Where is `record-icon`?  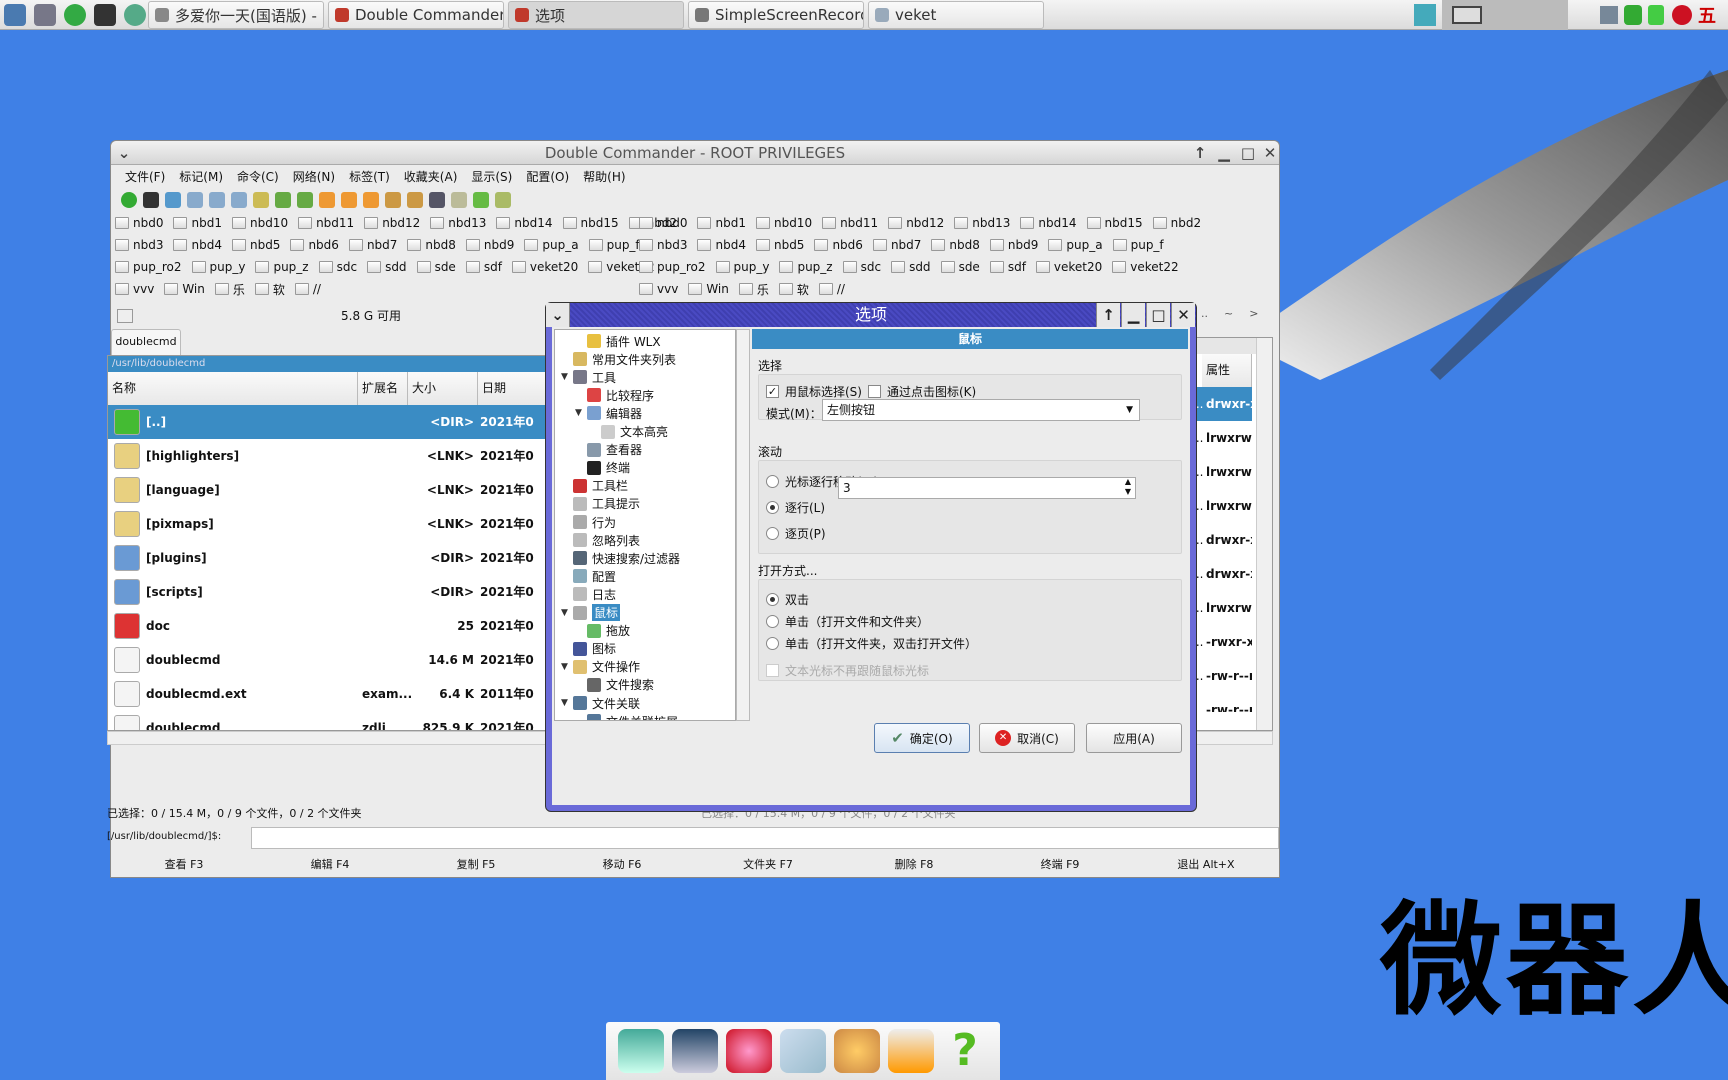 record-icon is located at coordinates (1682, 15).